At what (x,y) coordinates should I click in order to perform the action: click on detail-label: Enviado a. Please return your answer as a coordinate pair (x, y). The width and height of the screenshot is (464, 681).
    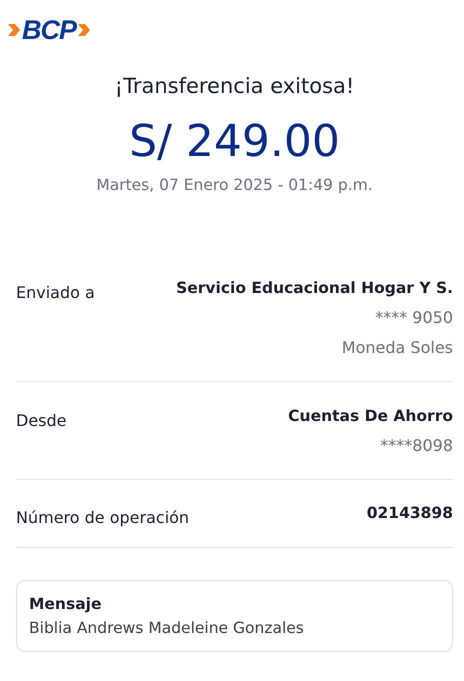
    Looking at the image, I should click on (55, 292).